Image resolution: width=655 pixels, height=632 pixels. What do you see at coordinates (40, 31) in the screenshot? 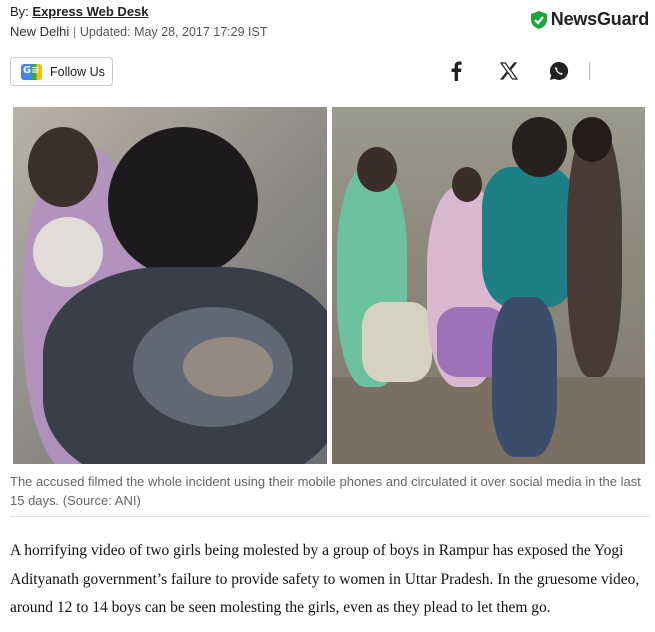
I see `dateline-place: New Delhi` at bounding box center [40, 31].